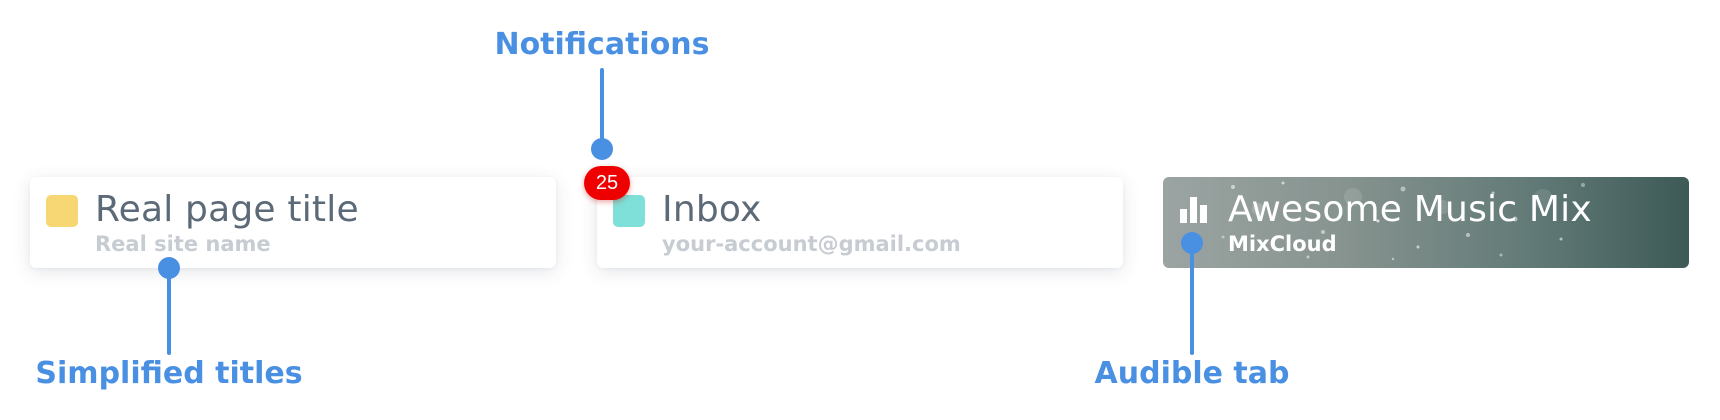  I want to click on annotation-simplified-titles: Simplified titles, so click(169, 373).